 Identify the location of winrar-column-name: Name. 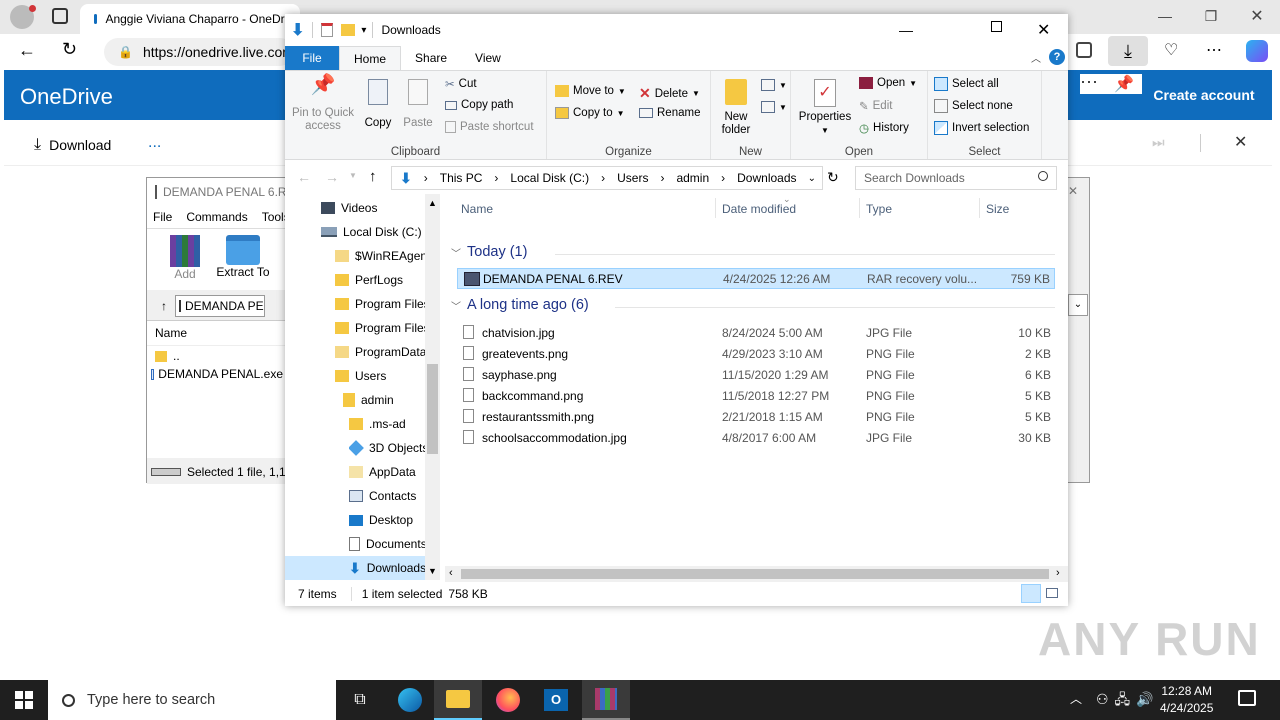
(217, 333).